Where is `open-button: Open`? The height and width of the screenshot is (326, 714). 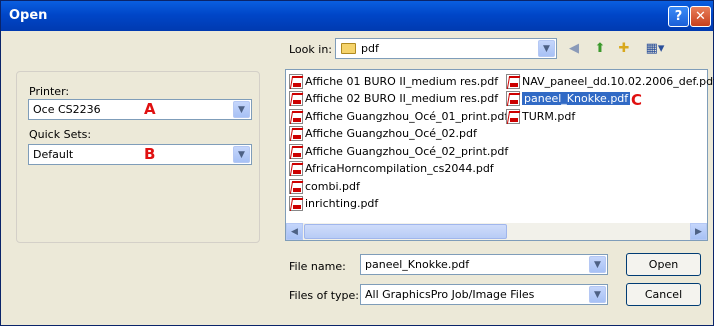
open-button: Open is located at coordinates (663, 264).